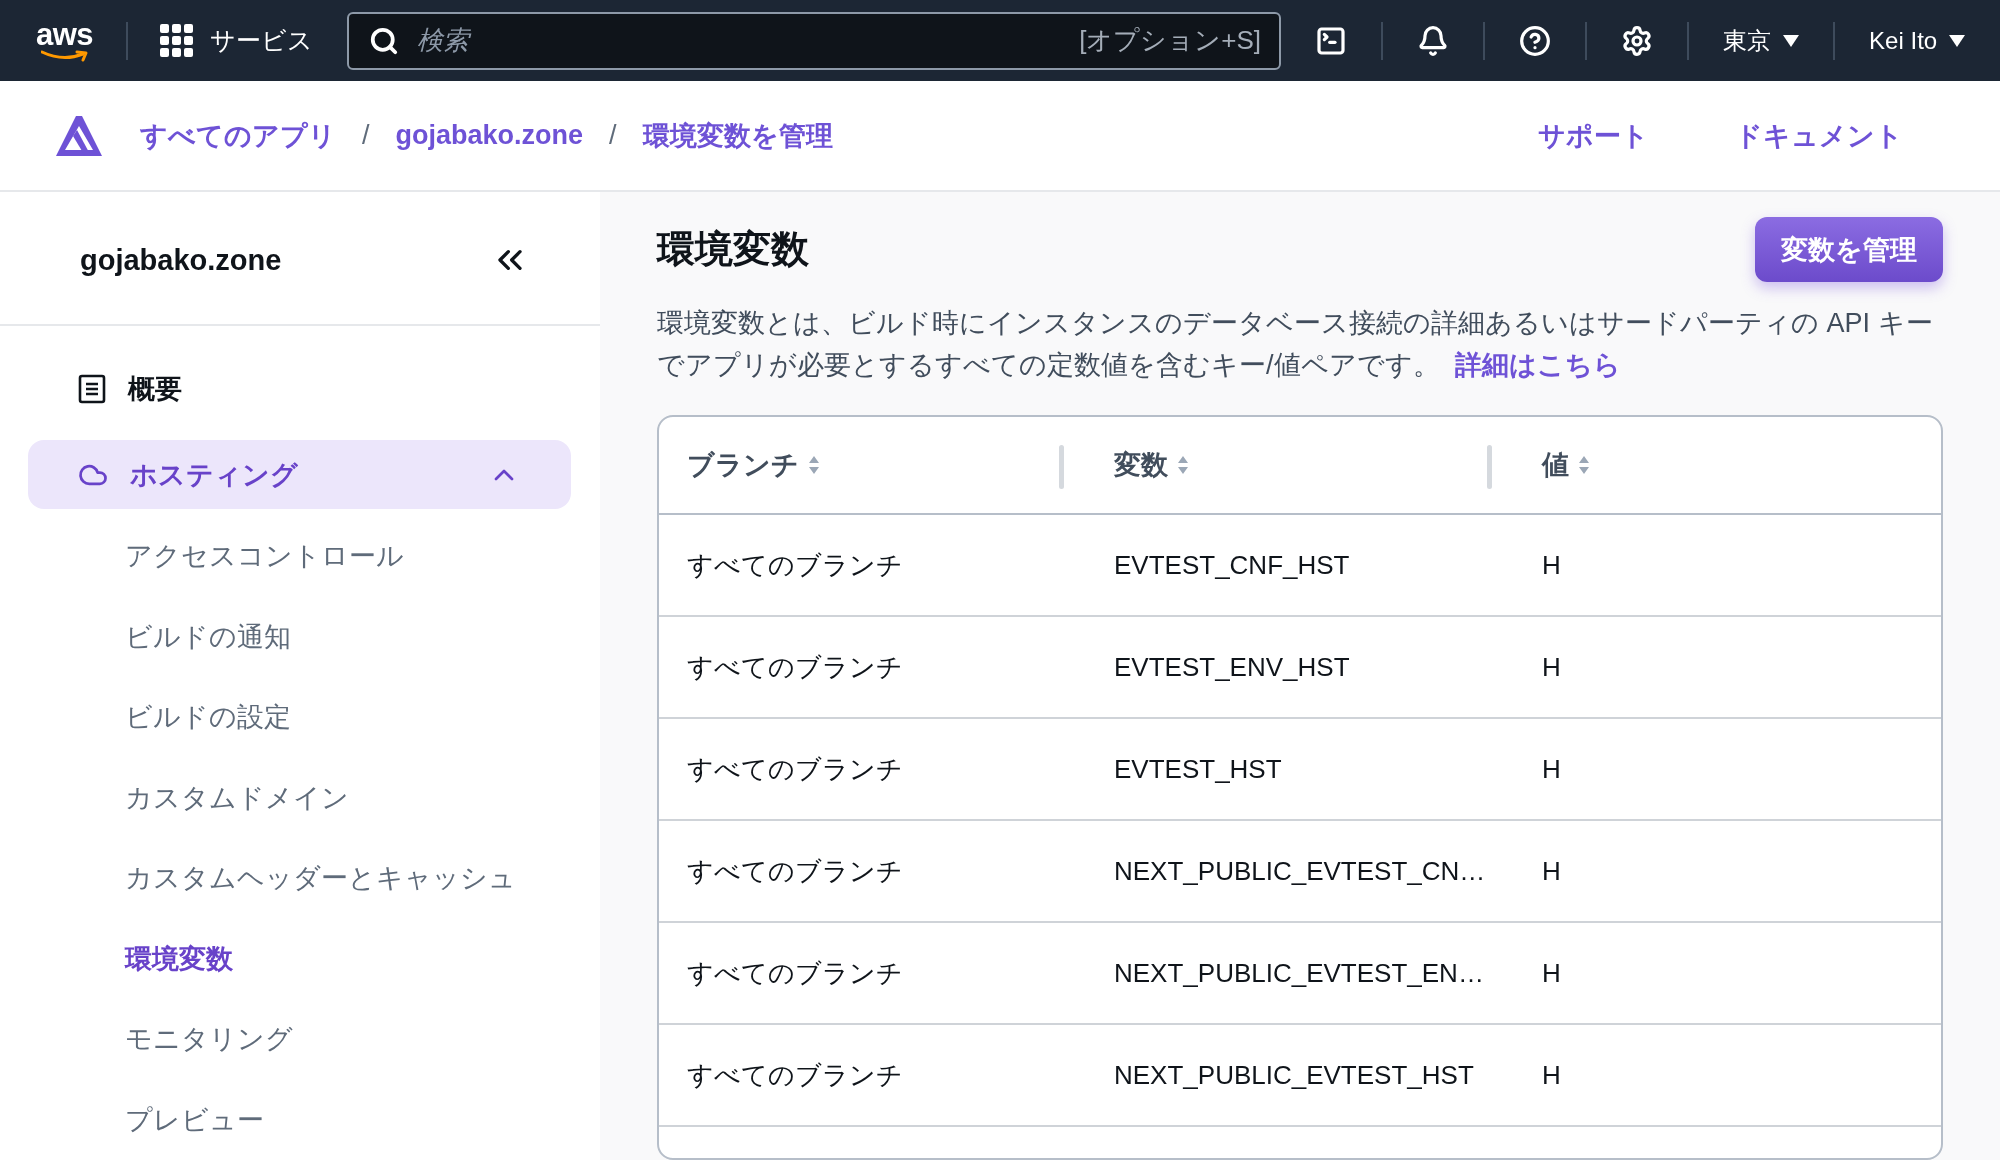 The width and height of the screenshot is (2000, 1160). What do you see at coordinates (1232, 667) in the screenshot?
I see `table-cell: EVTEST_ENV_HST` at bounding box center [1232, 667].